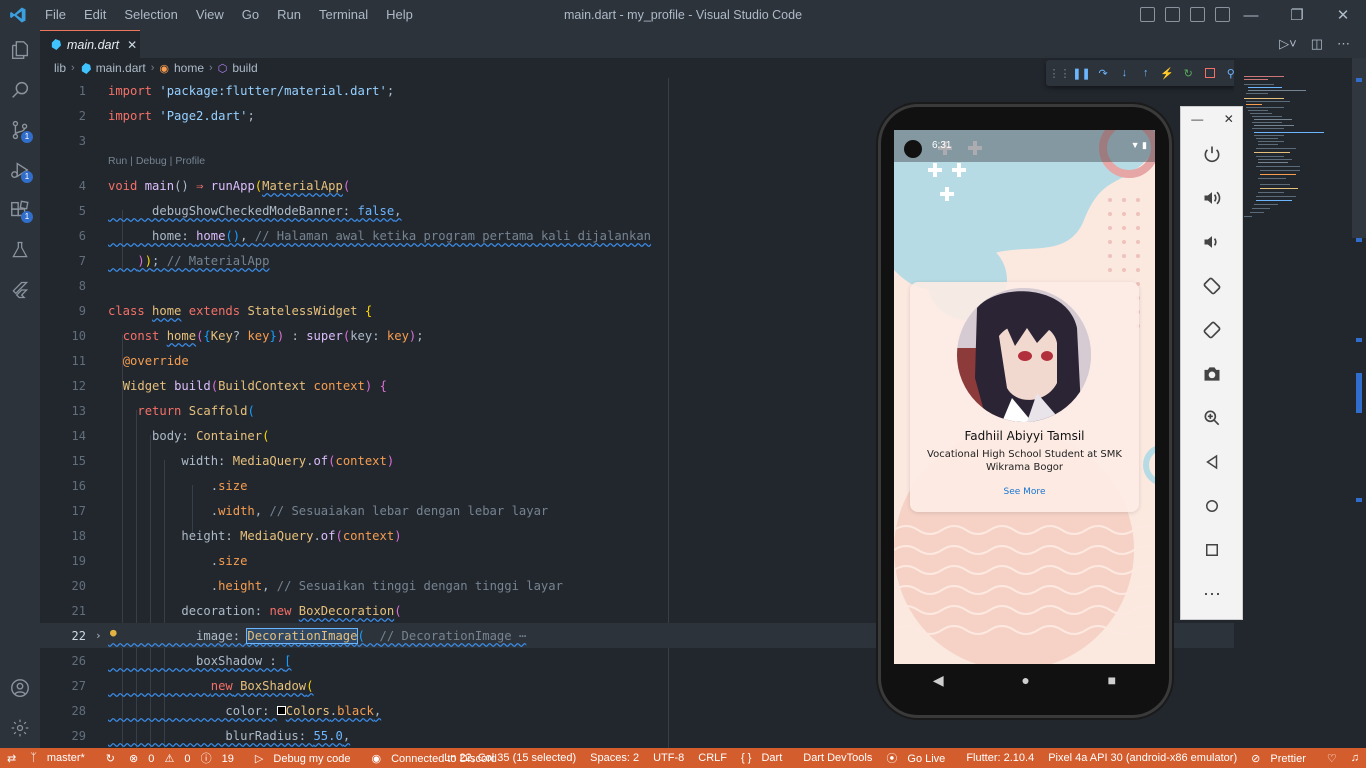  Describe the element at coordinates (1332, 758) in the screenshot. I see `feedback-icon: ♡` at that location.